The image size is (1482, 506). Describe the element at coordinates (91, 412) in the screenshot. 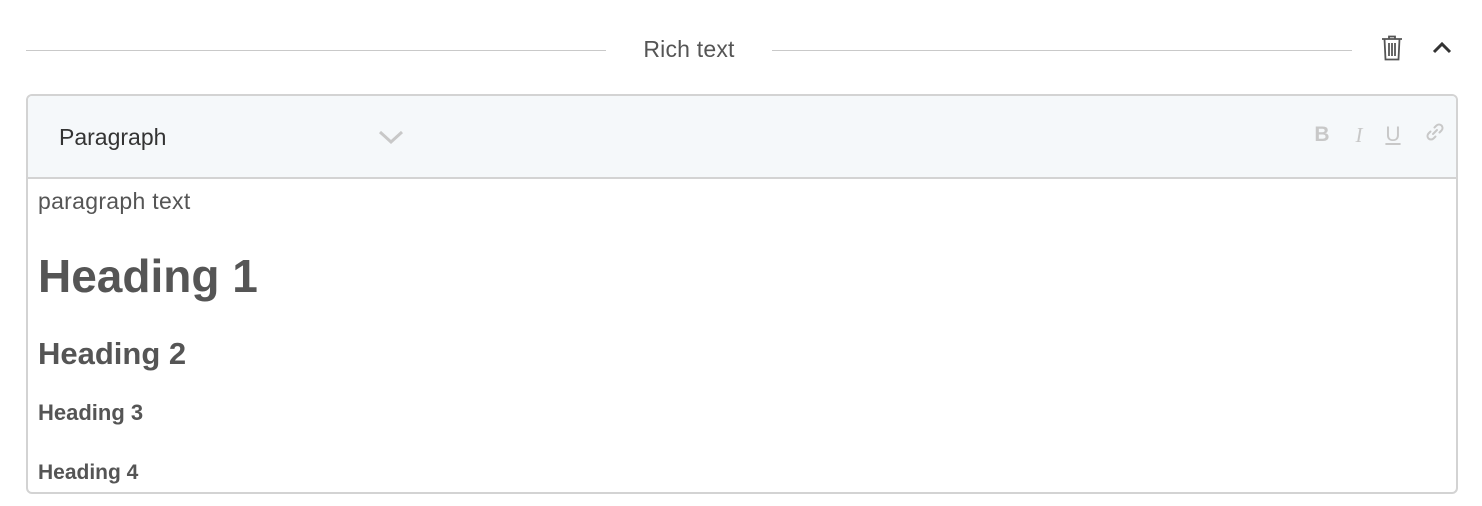

I see `heading-3: Heading 3` at that location.